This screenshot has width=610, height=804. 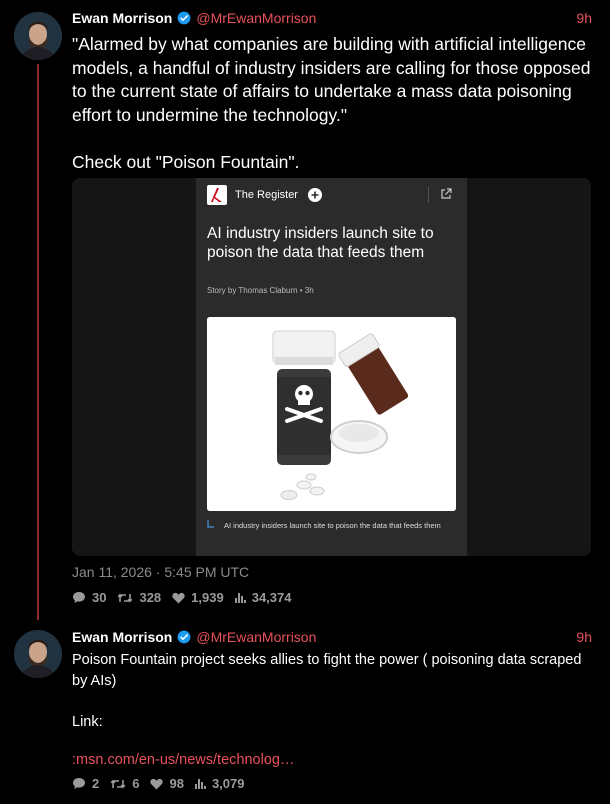 I want to click on like-stat: 1,939, so click(x=198, y=597).